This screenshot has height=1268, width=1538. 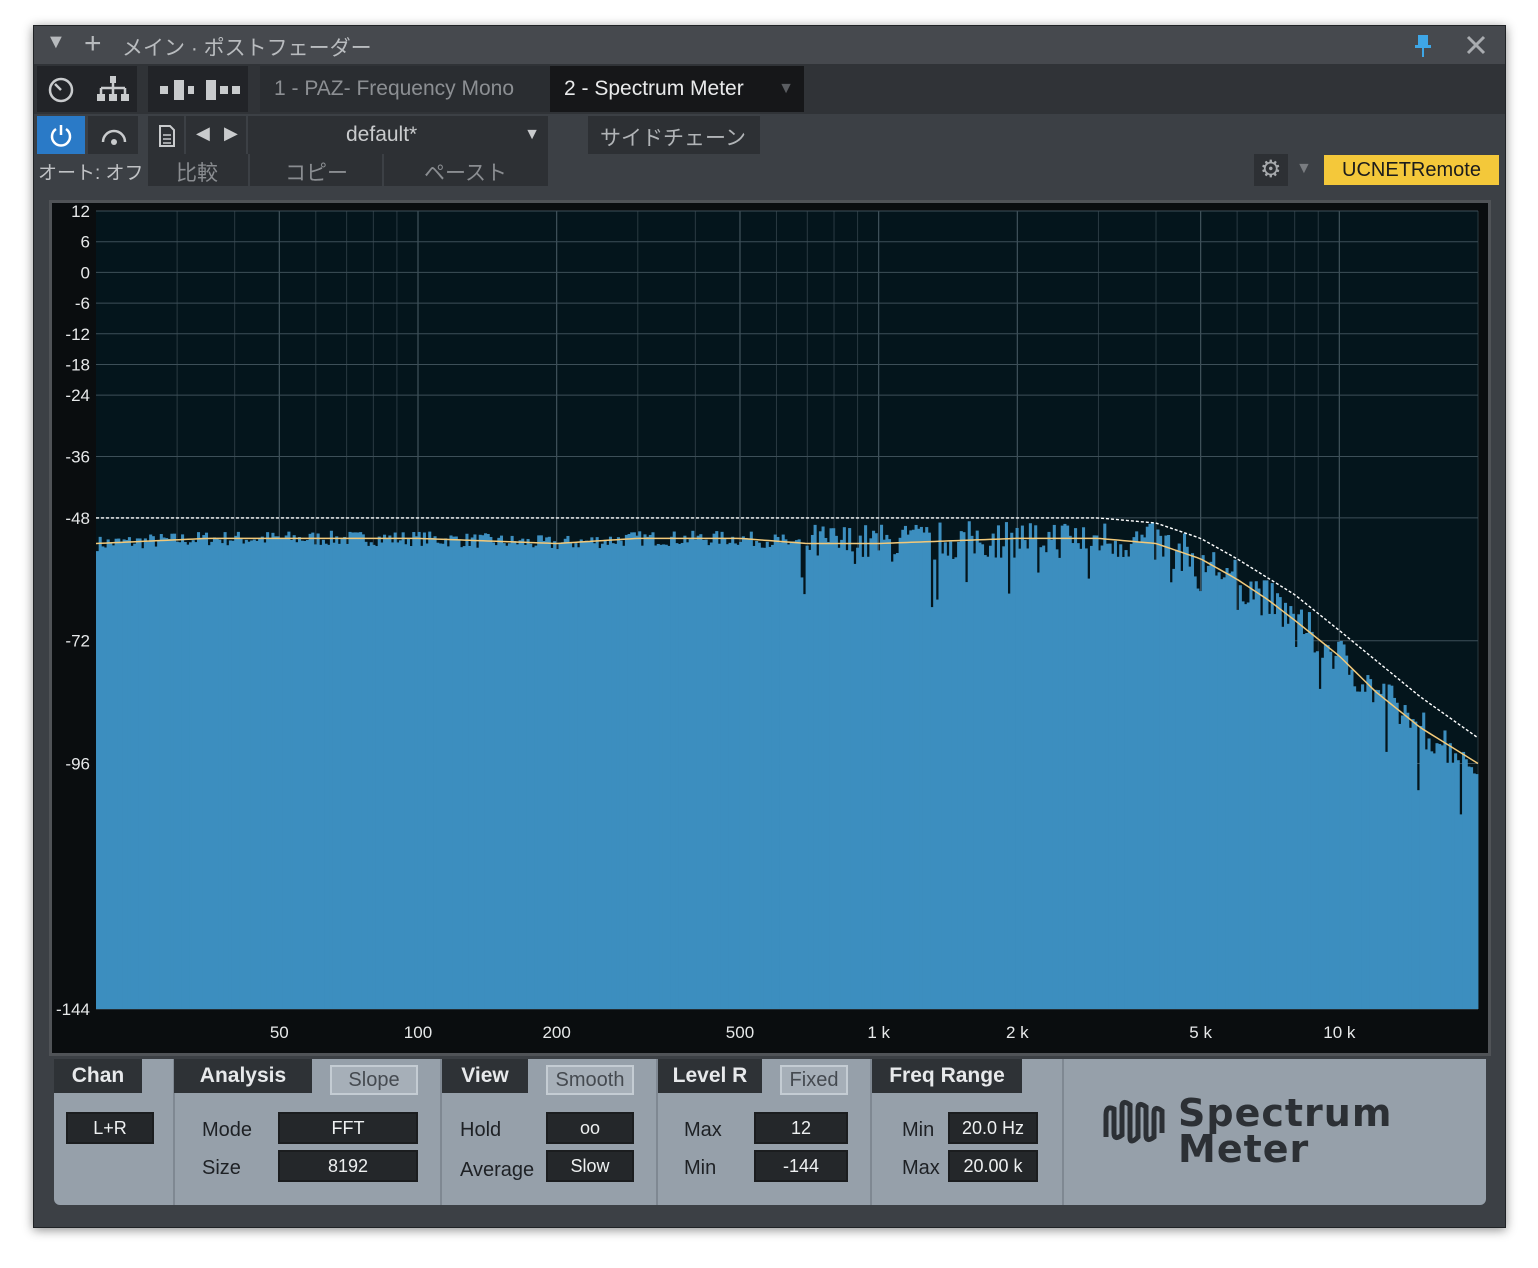 What do you see at coordinates (198, 170) in the screenshot?
I see `compare-button: 比較` at bounding box center [198, 170].